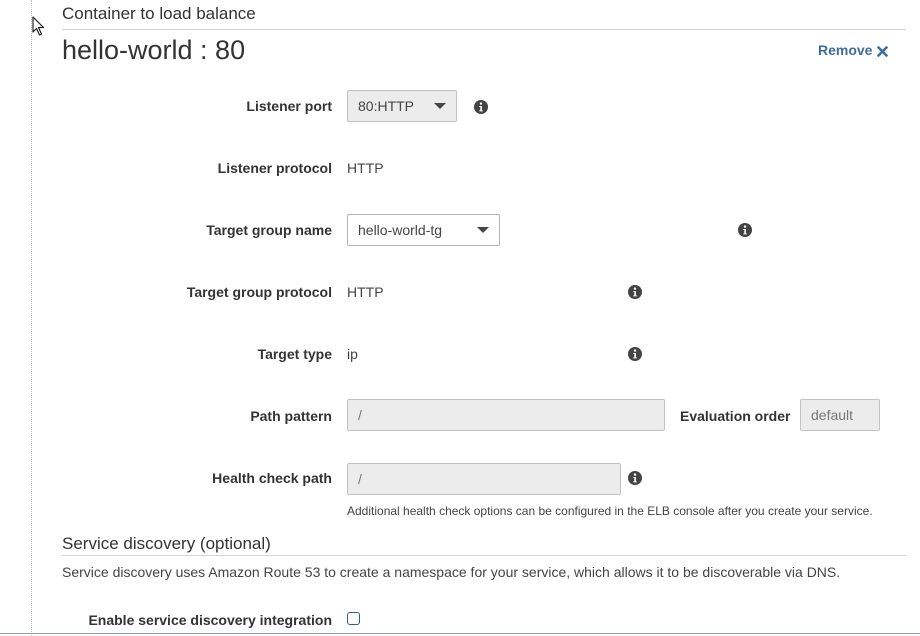 This screenshot has width=920, height=636. Describe the element at coordinates (845, 50) in the screenshot. I see `remove-label: Remove` at that location.